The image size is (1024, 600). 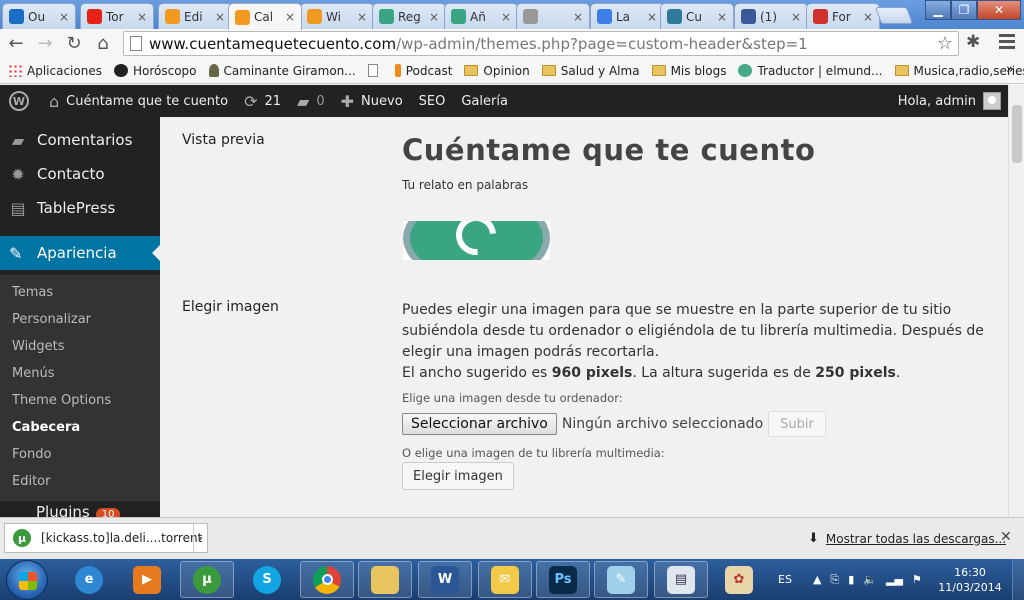 What do you see at coordinates (739, 579) in the screenshot?
I see `taskbar-paint: ✿` at bounding box center [739, 579].